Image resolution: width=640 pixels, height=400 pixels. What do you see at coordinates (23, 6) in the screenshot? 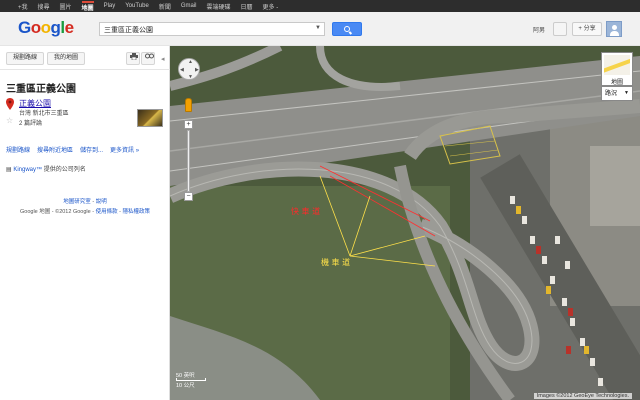
I see `nav-item-me: +我` at bounding box center [23, 6].